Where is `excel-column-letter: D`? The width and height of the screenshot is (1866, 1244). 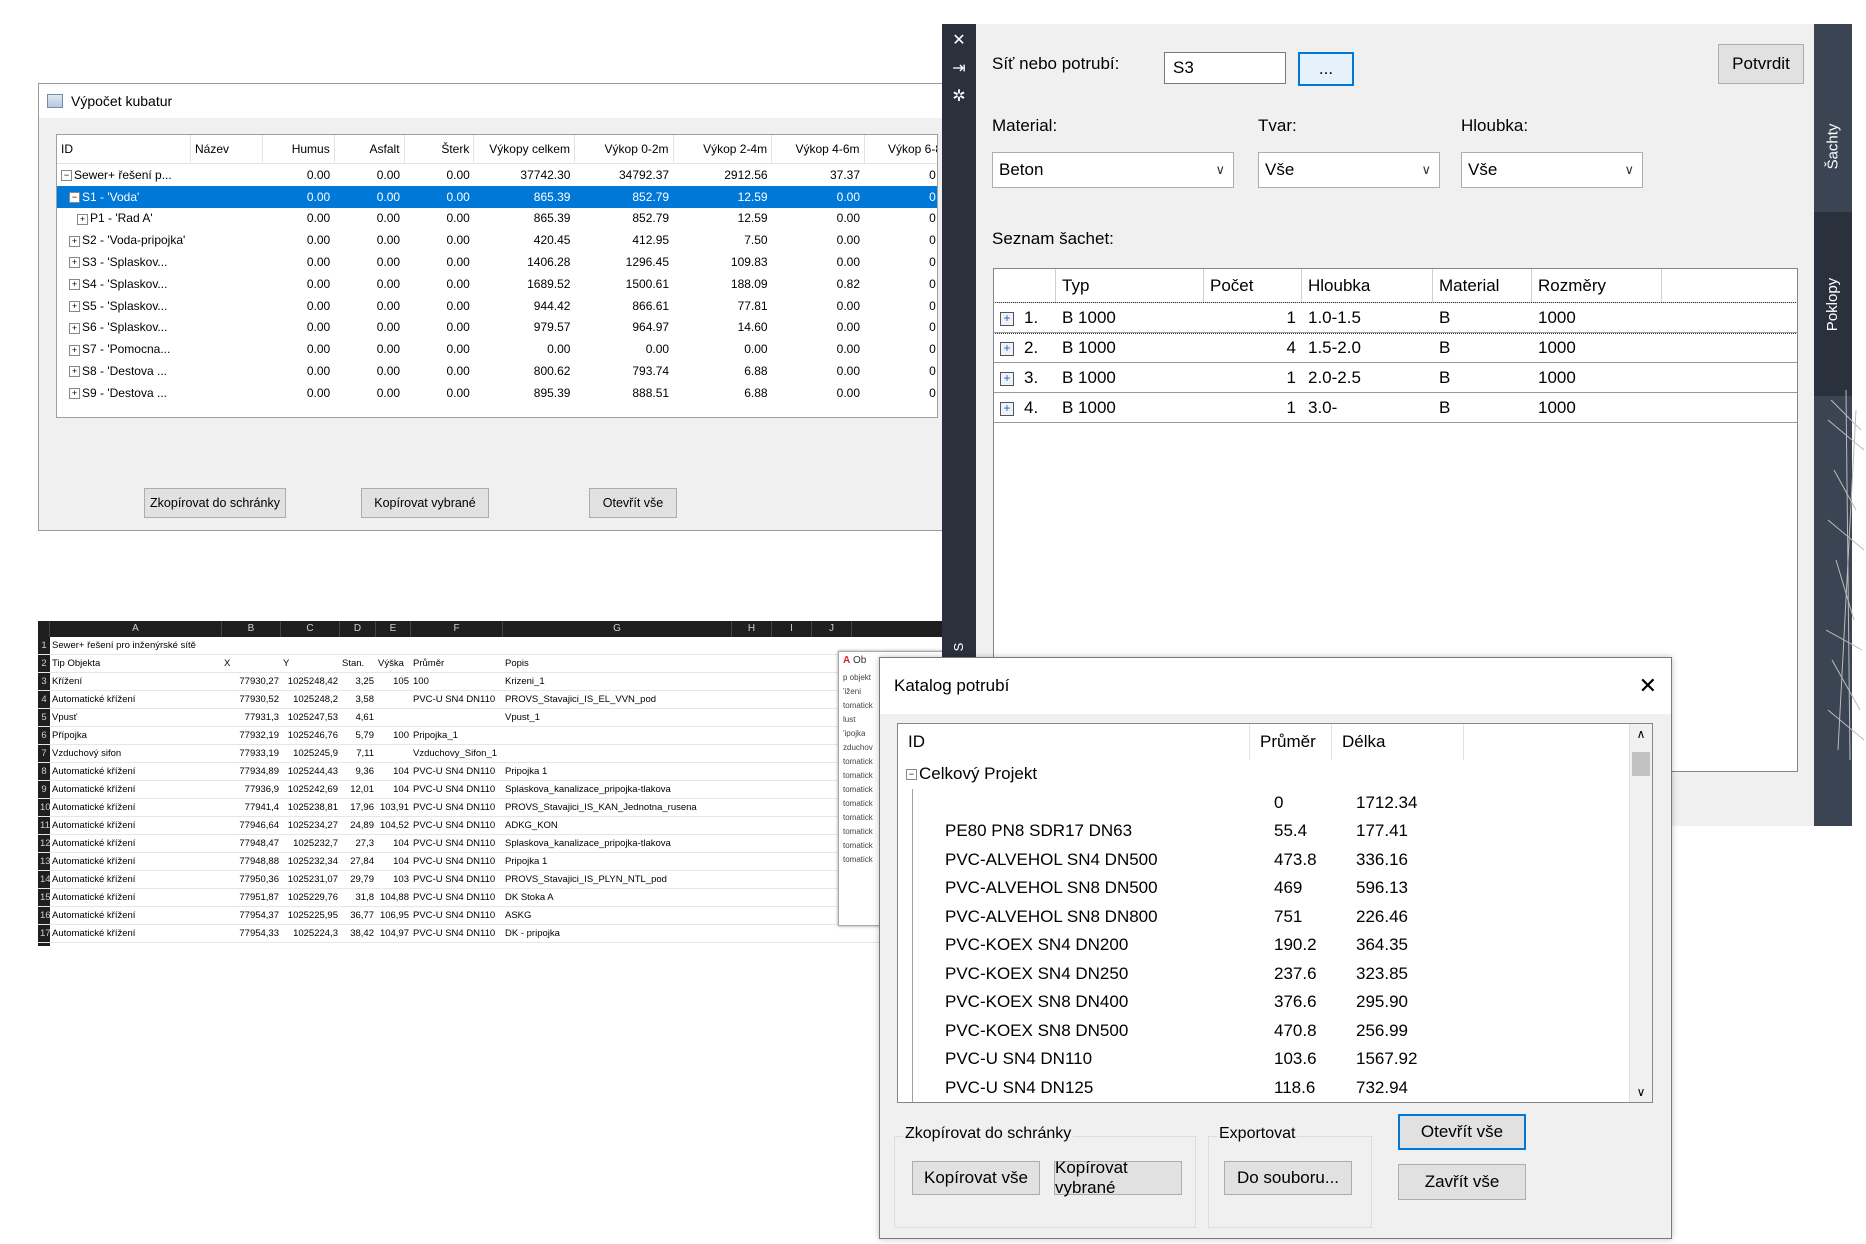
excel-column-letter: D is located at coordinates (358, 629).